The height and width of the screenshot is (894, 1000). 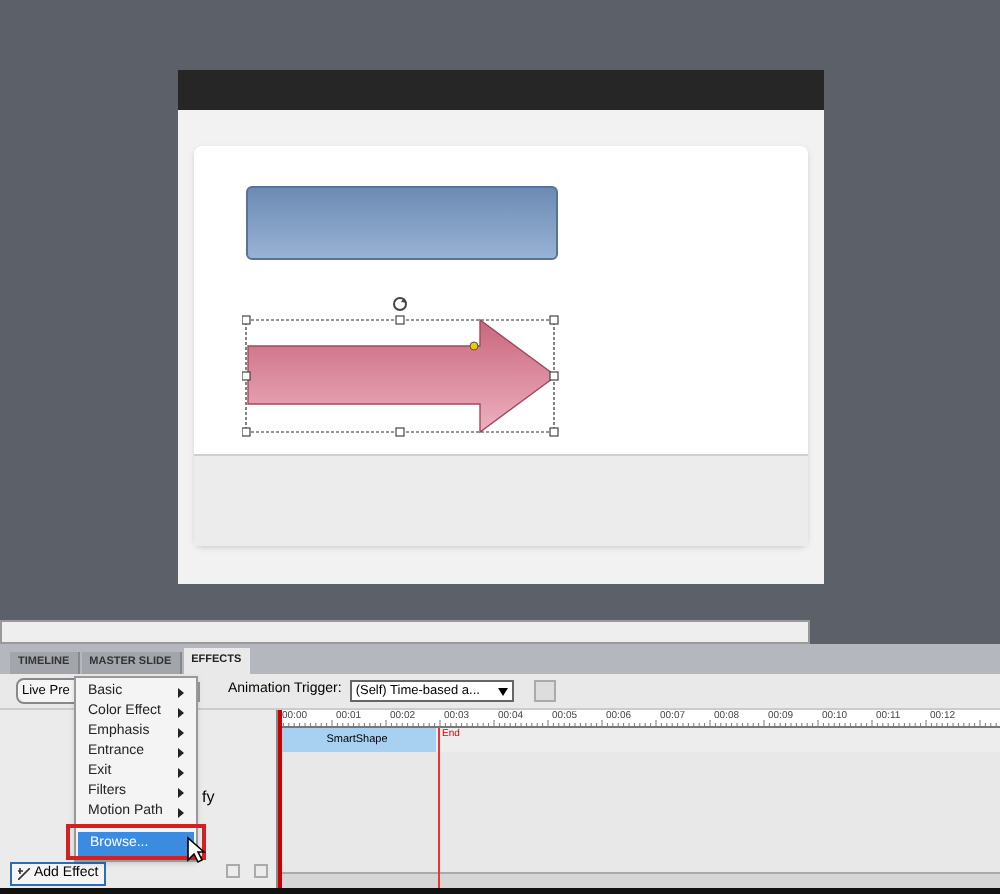 I want to click on timeline-scrollbar, so click(x=639, y=880).